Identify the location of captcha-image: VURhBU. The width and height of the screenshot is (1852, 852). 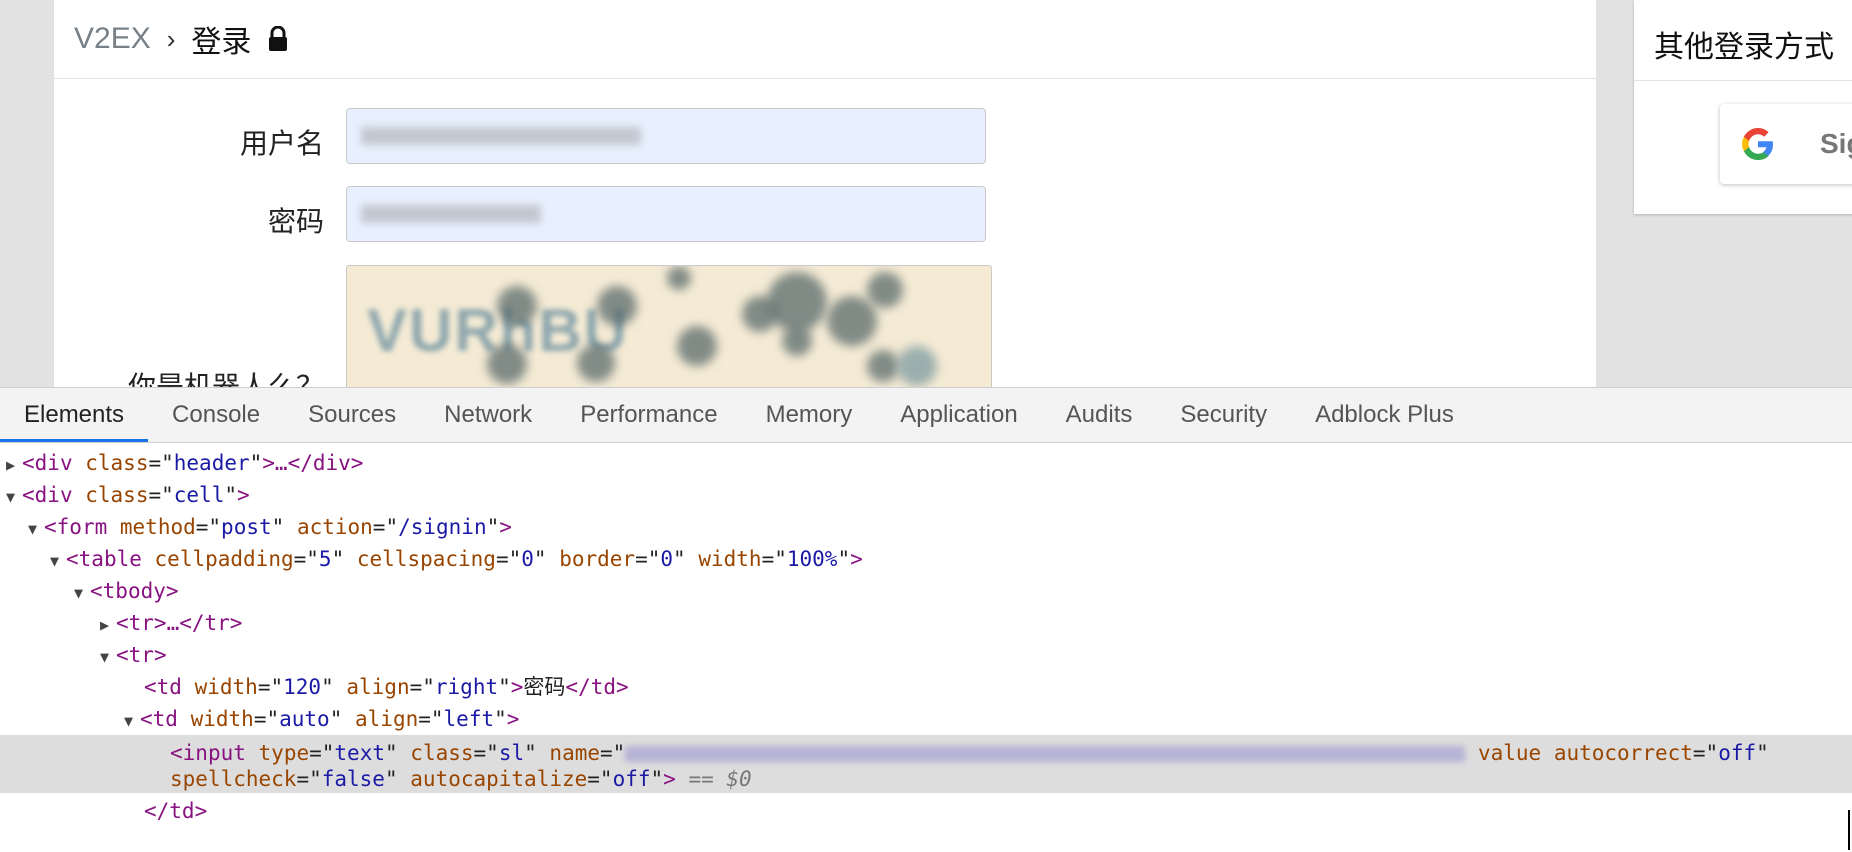
(669, 326).